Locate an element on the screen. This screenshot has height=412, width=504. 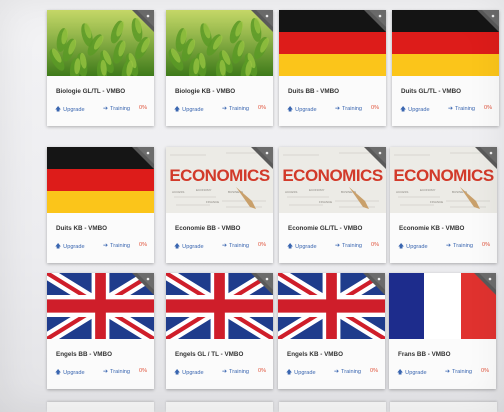
course-card: Engels KB - VMBO 🡅 Upgrade ➔ Training 0% is located at coordinates (331, 331).